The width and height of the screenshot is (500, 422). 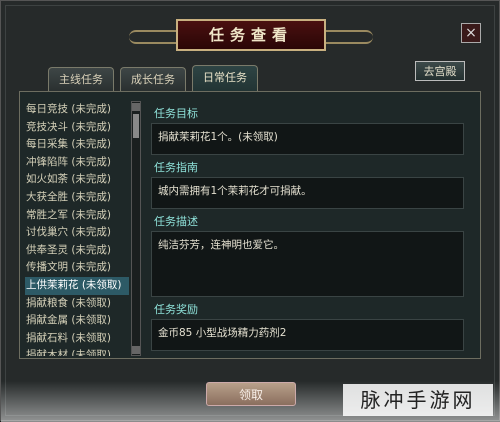 What do you see at coordinates (307, 193) in the screenshot?
I see `guide-text: 城内需拥有1个茉莉花才可捐献。` at bounding box center [307, 193].